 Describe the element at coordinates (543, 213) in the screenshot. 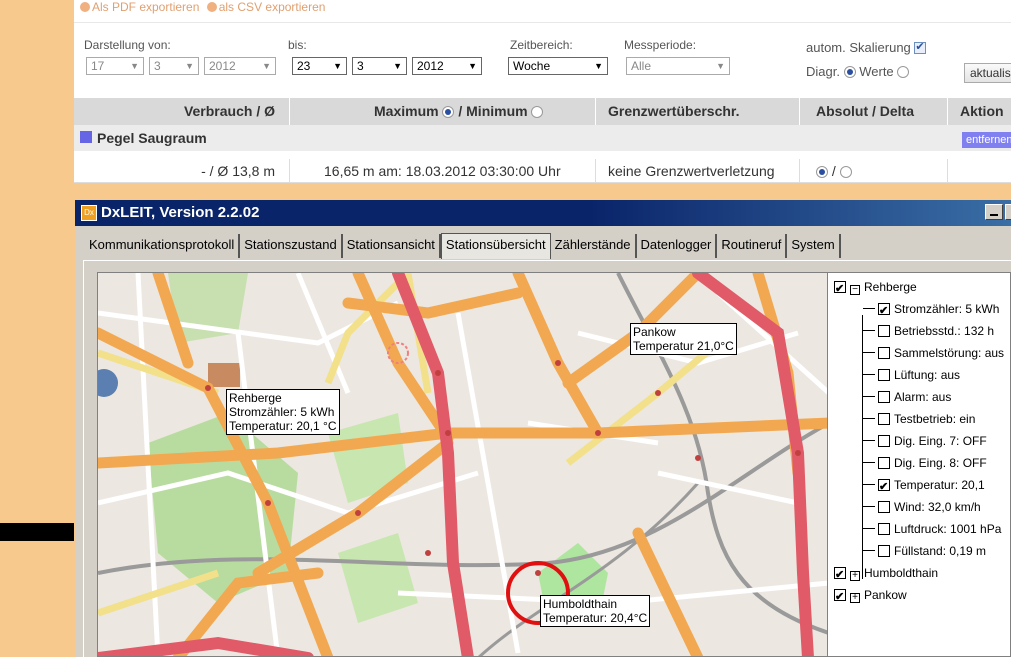

I see `window-titlebar: Dx DxLEIT, Version 2.2.02` at that location.